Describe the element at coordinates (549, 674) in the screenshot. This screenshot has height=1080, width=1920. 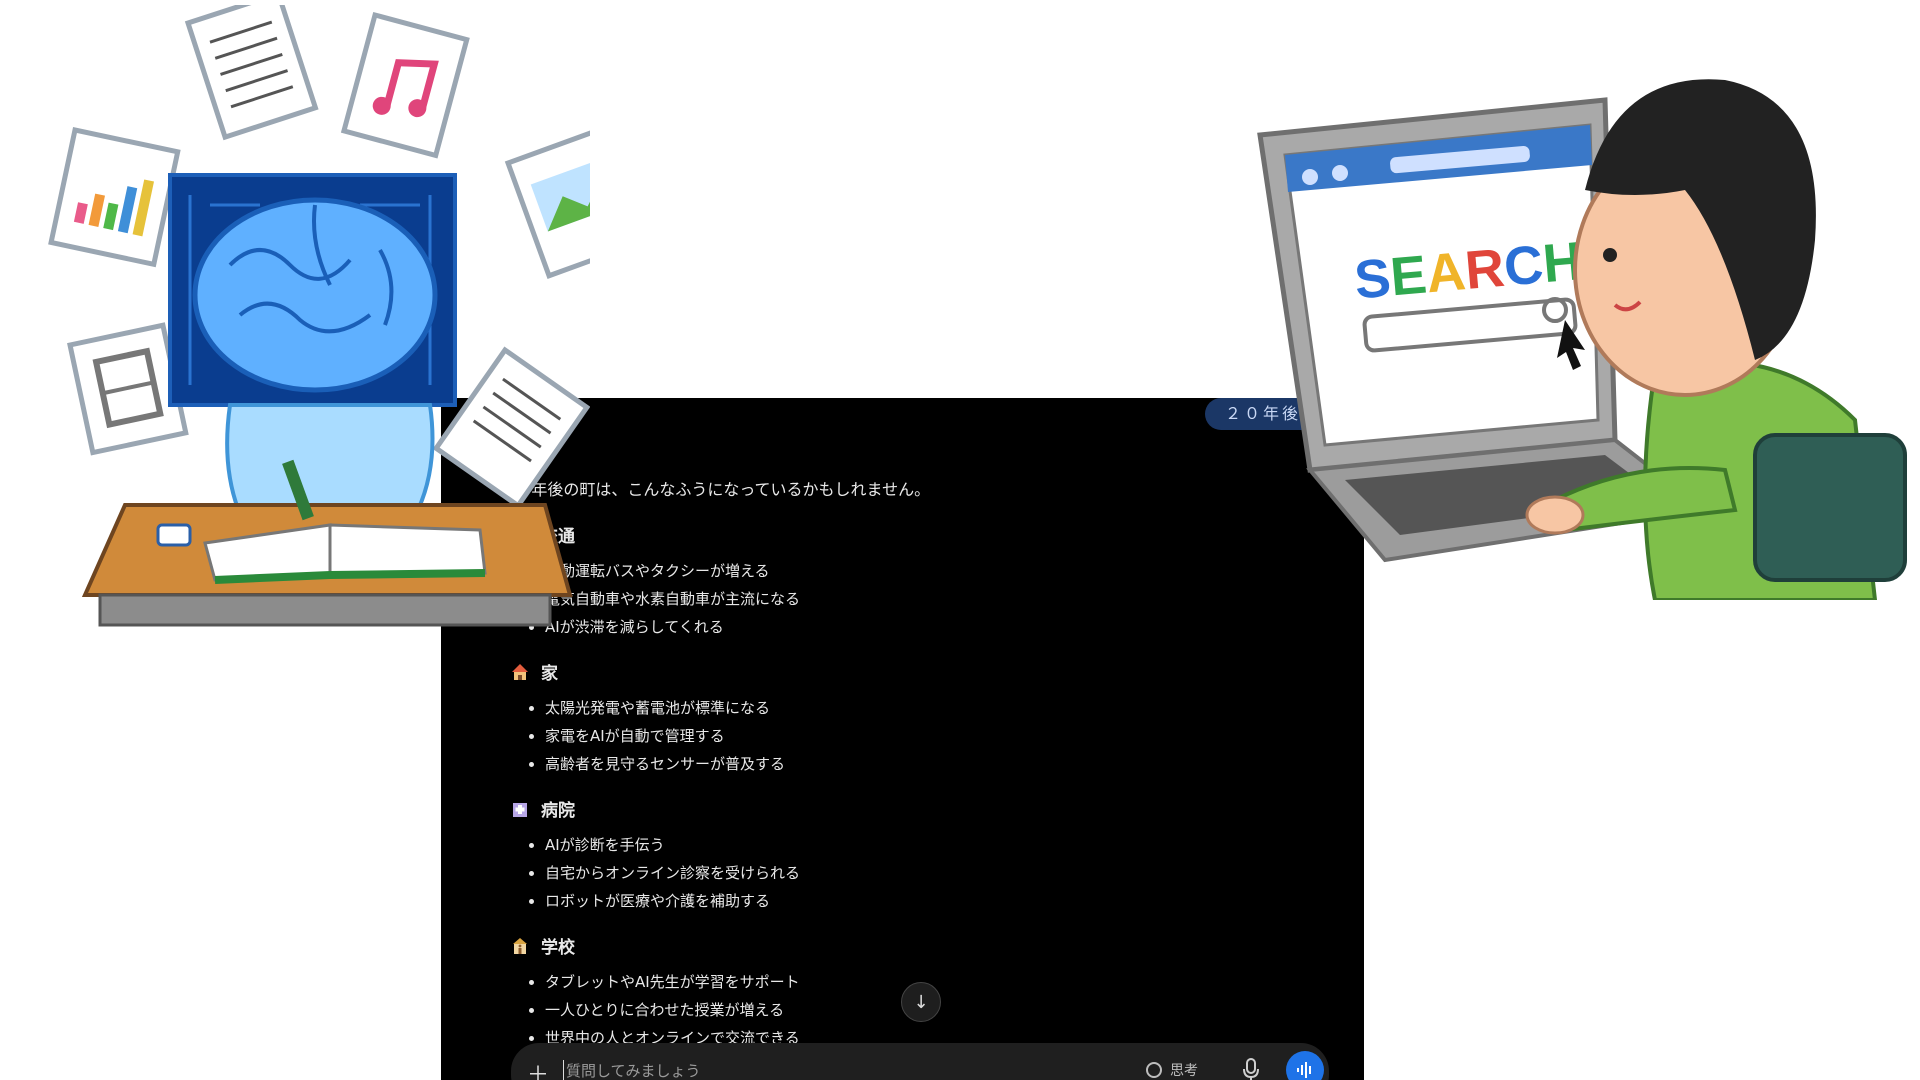
I see `section-title: 家` at that location.